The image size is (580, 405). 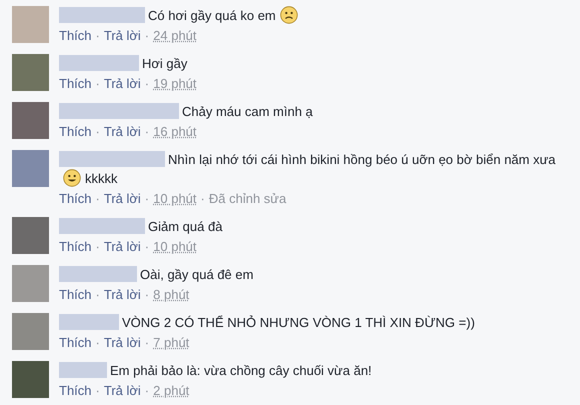 What do you see at coordinates (298, 322) in the screenshot?
I see `comment-text: VÒNG 2 CÓ THỂ NHỎ NHƯNG VÒNG 1 THÌ XIN ĐỪNG =))` at bounding box center [298, 322].